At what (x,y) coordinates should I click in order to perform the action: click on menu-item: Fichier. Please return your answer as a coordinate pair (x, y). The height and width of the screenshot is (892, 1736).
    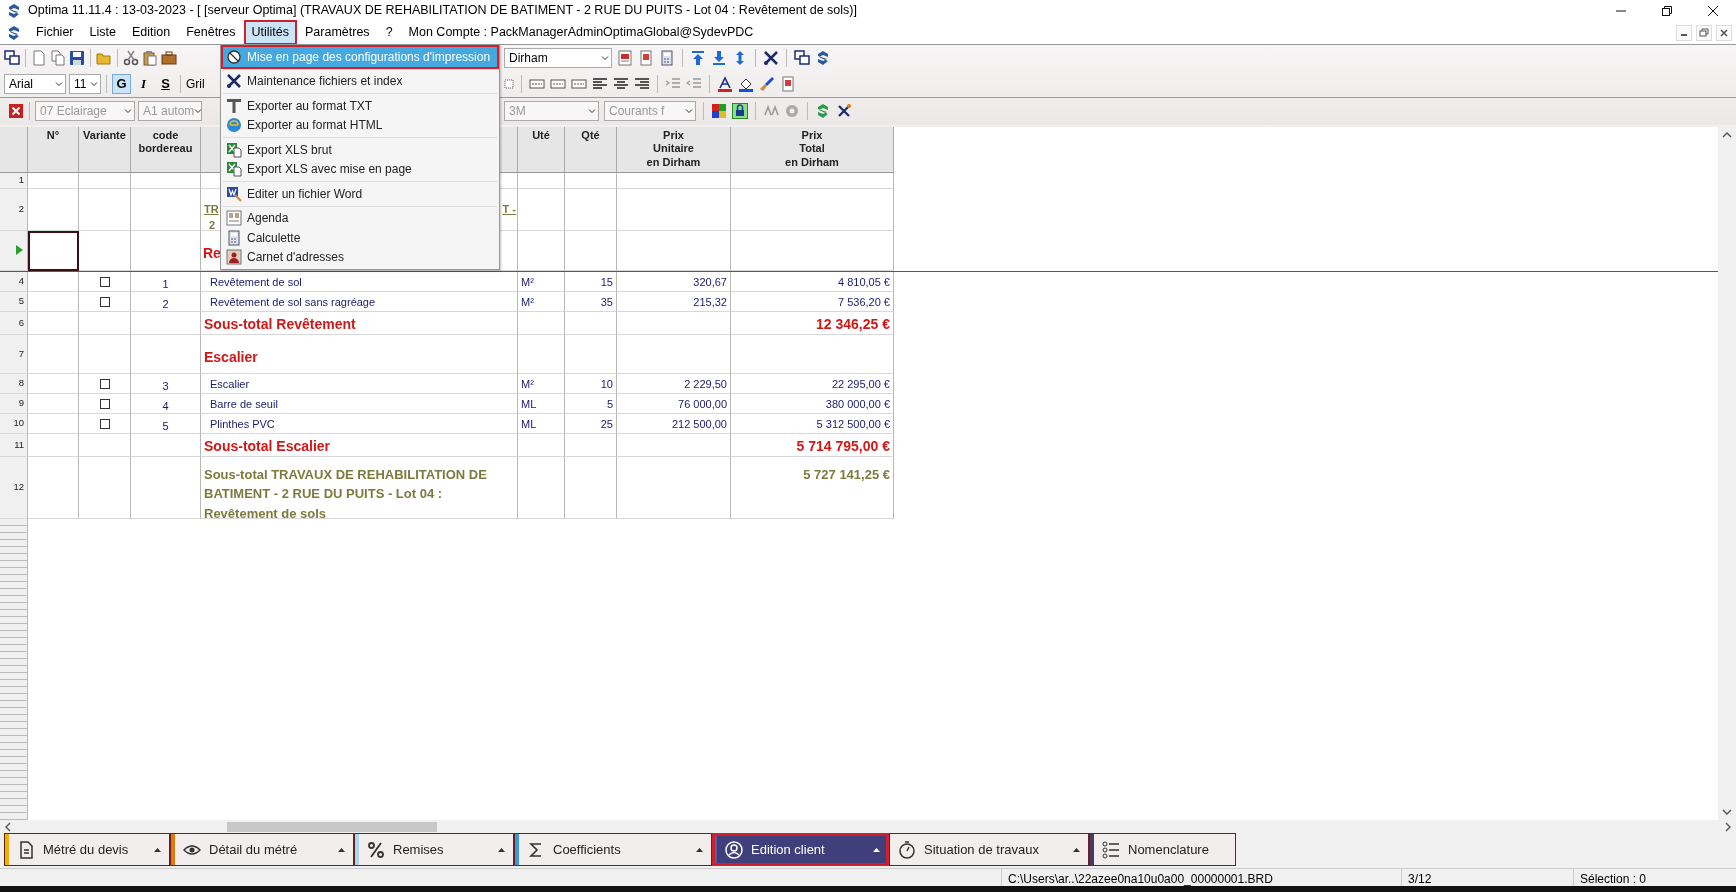
    Looking at the image, I should click on (55, 33).